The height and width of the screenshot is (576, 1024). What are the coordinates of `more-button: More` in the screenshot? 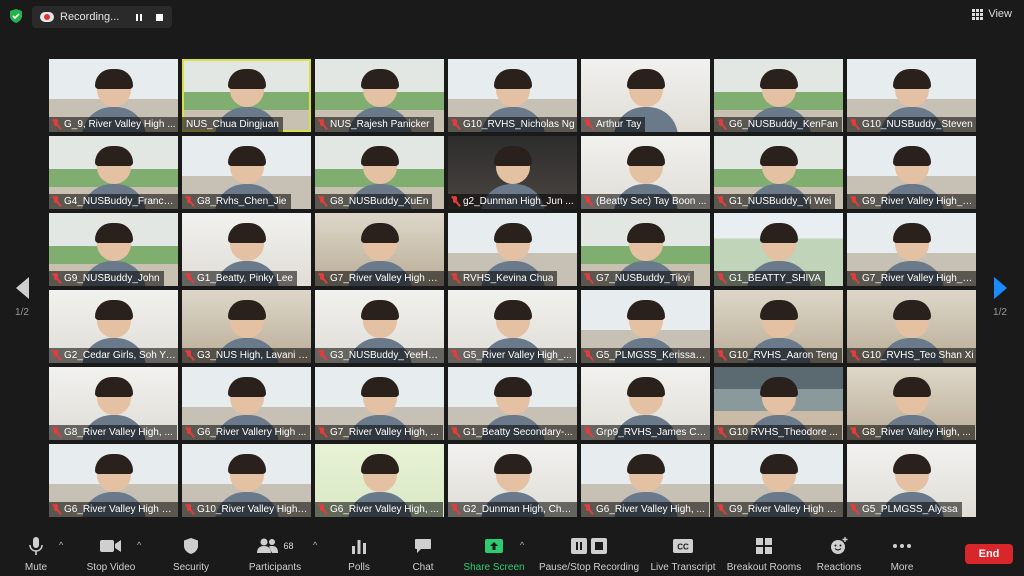 It's located at (902, 555).